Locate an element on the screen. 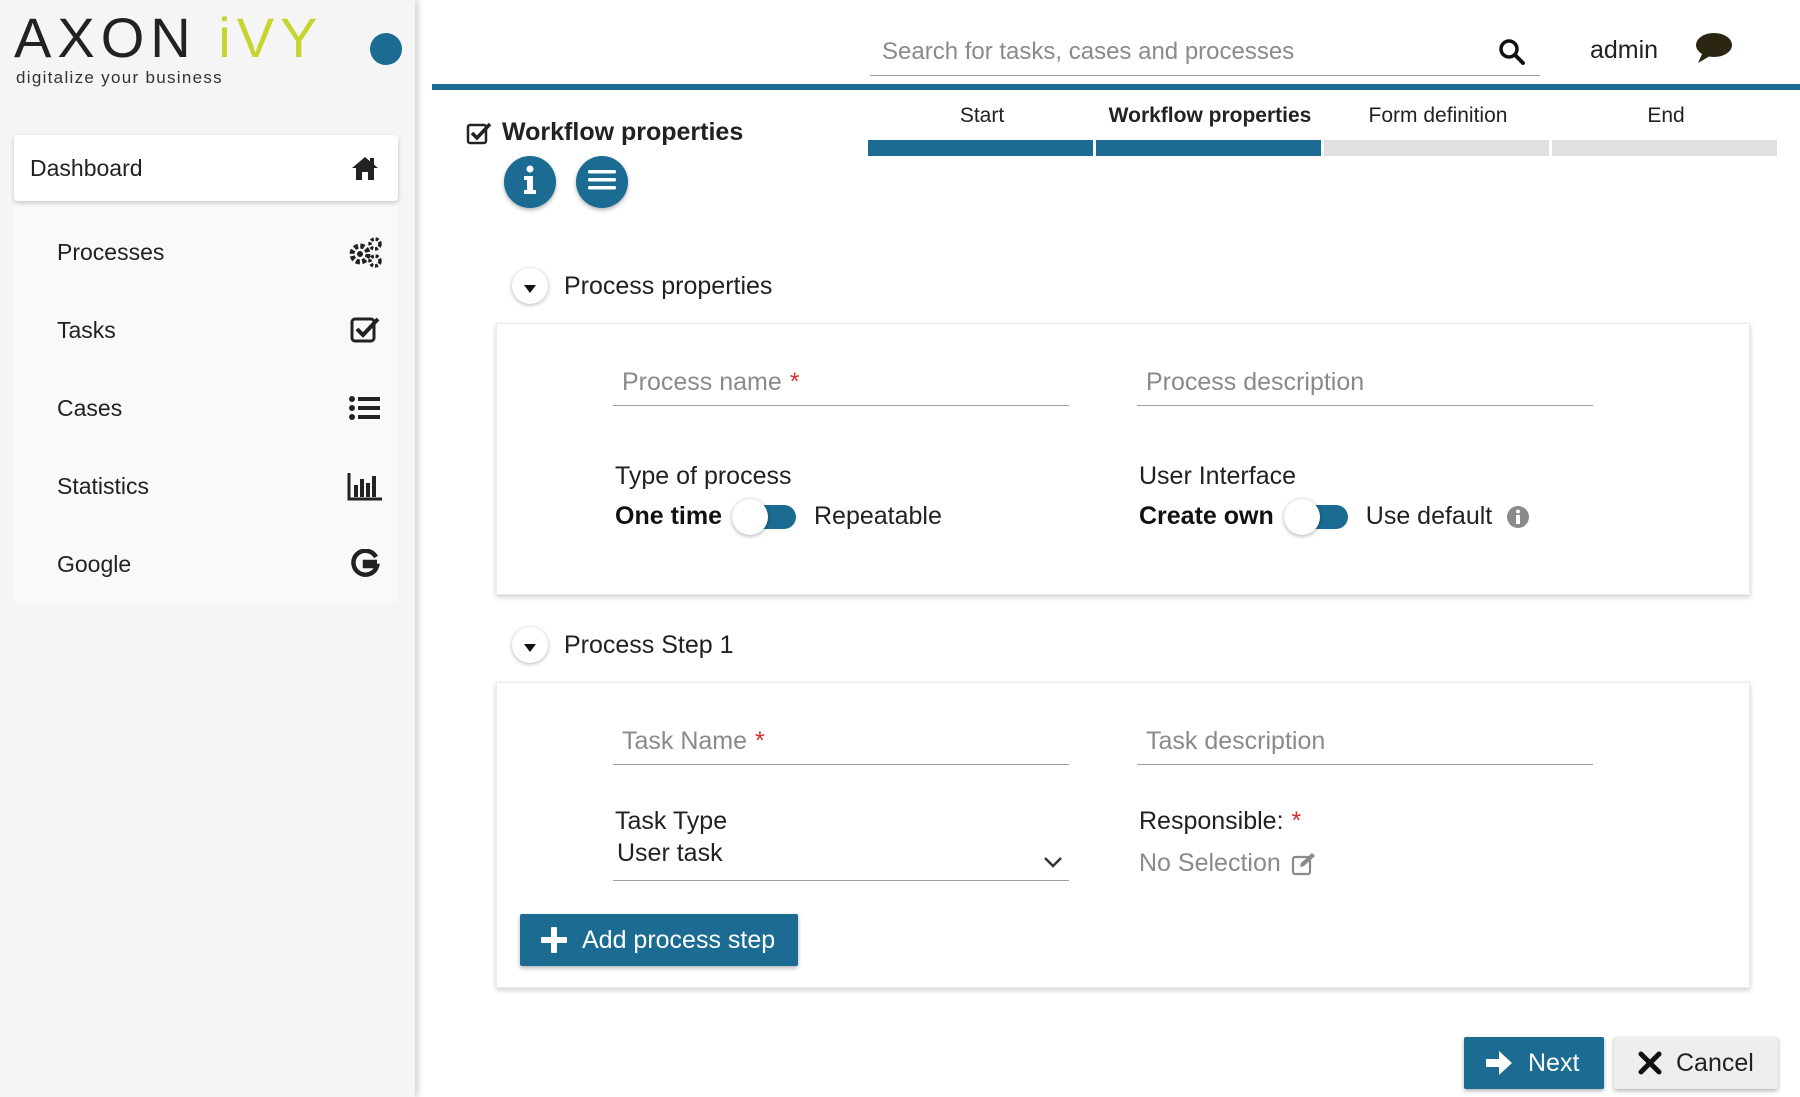 The image size is (1800, 1097). task-name-placeholder: Task Name is located at coordinates (685, 741).